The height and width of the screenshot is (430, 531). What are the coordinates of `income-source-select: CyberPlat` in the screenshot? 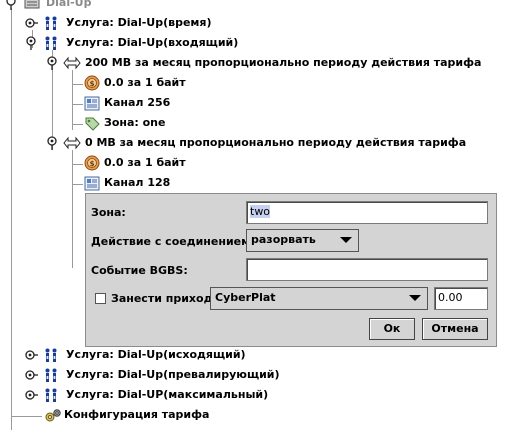 It's located at (319, 298).